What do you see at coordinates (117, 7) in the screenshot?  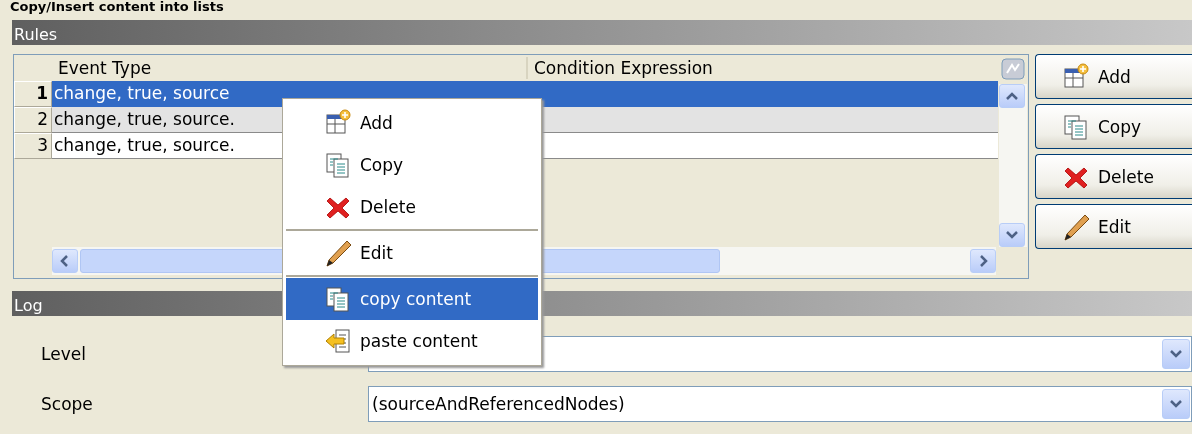 I see `page-title: Copy/Insert content into lists` at bounding box center [117, 7].